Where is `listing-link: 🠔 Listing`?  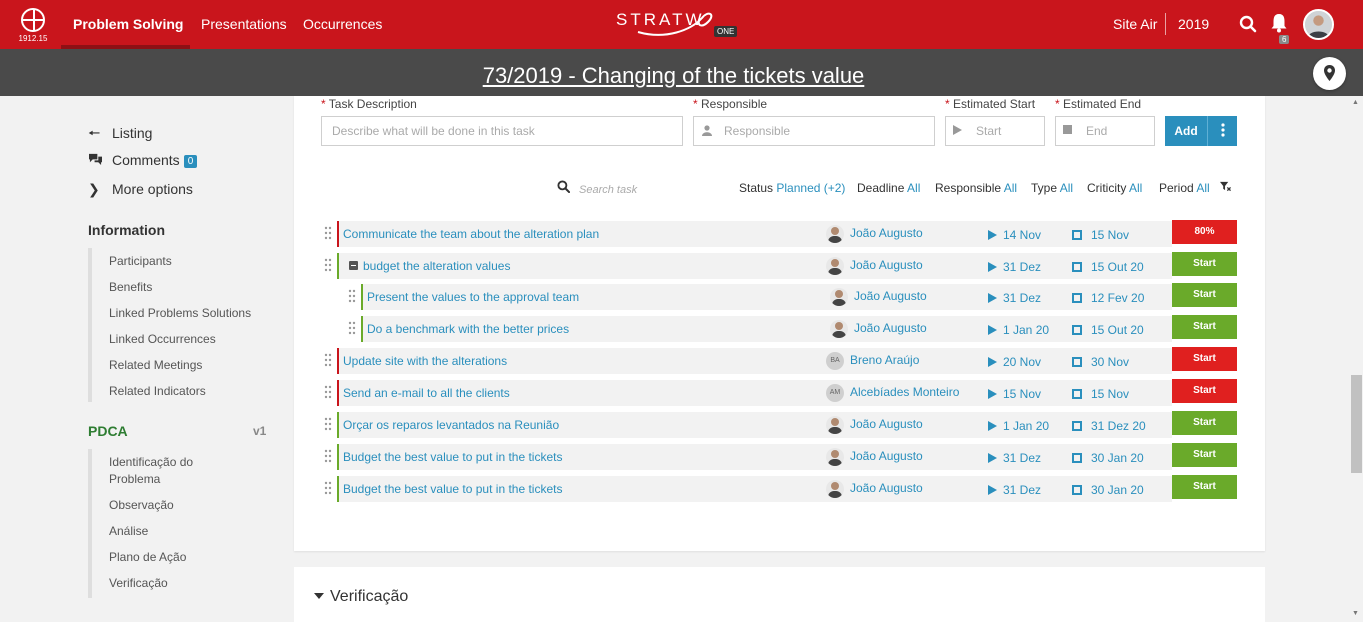
listing-link: 🠔 Listing is located at coordinates (120, 135).